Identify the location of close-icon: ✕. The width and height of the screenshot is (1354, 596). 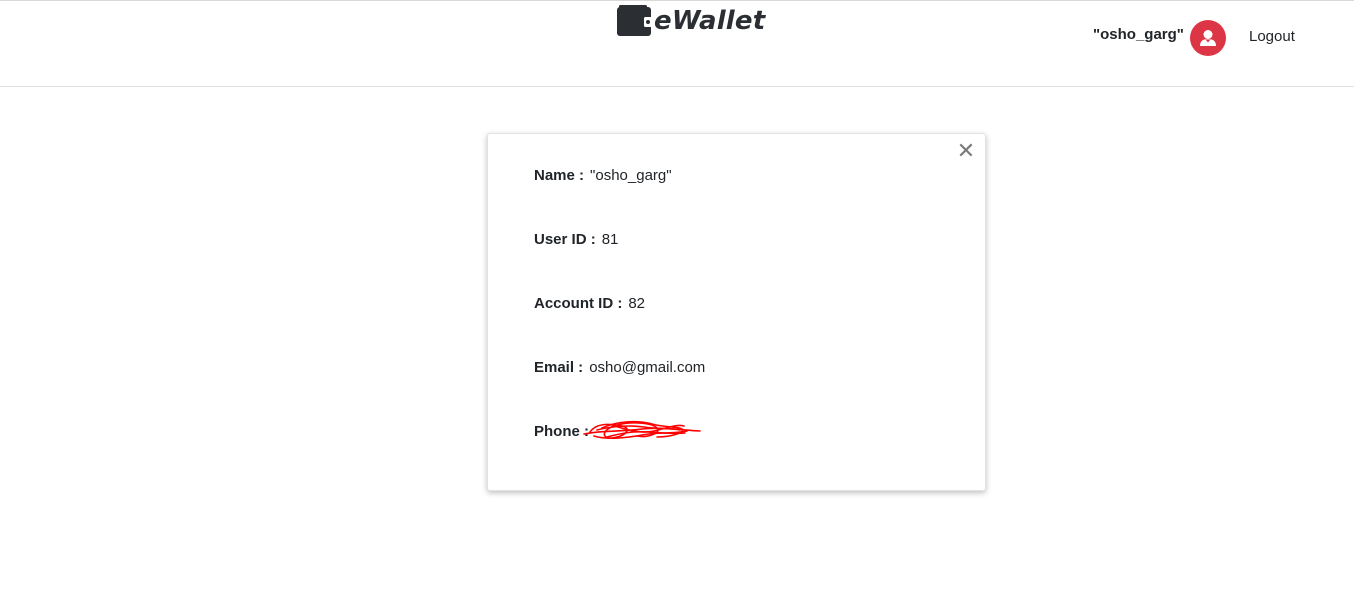
(966, 151).